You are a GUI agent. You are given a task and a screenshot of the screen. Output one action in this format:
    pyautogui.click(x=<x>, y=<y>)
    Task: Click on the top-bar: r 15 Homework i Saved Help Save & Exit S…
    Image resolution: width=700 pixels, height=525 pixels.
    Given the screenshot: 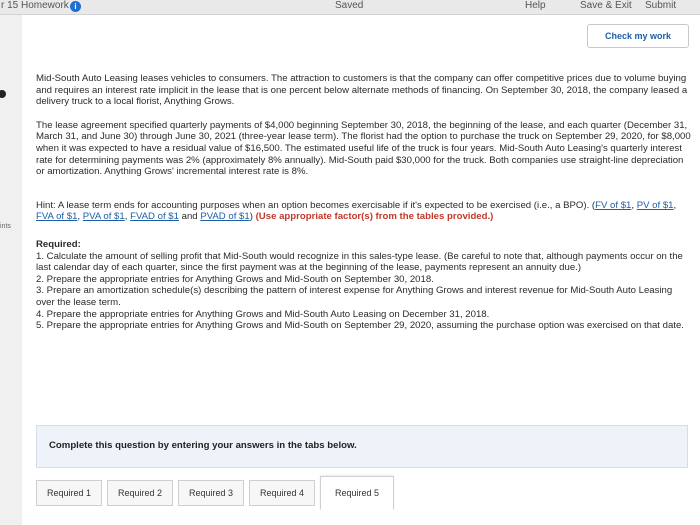 What is the action you would take?
    pyautogui.click(x=350, y=7)
    